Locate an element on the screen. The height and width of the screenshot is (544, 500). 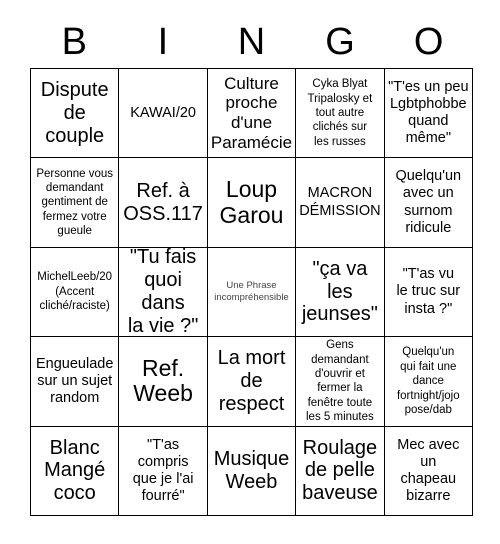
bingo-cell-r5c2: "T'as compris que je l'ai fourré" is located at coordinates (163, 471).